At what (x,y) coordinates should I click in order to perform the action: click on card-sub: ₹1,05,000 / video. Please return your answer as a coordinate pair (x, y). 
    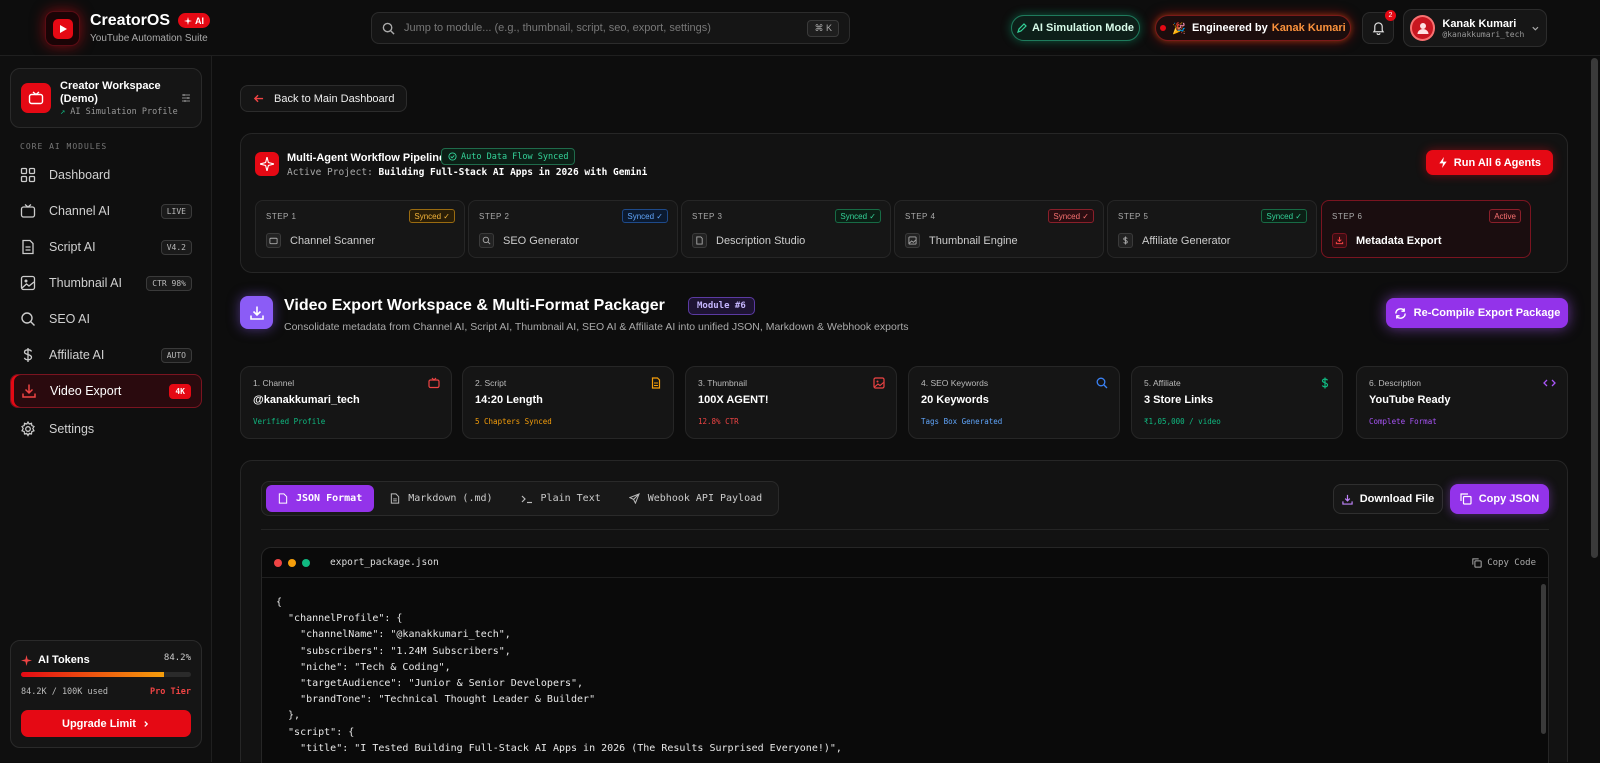
    Looking at the image, I should click on (1182, 421).